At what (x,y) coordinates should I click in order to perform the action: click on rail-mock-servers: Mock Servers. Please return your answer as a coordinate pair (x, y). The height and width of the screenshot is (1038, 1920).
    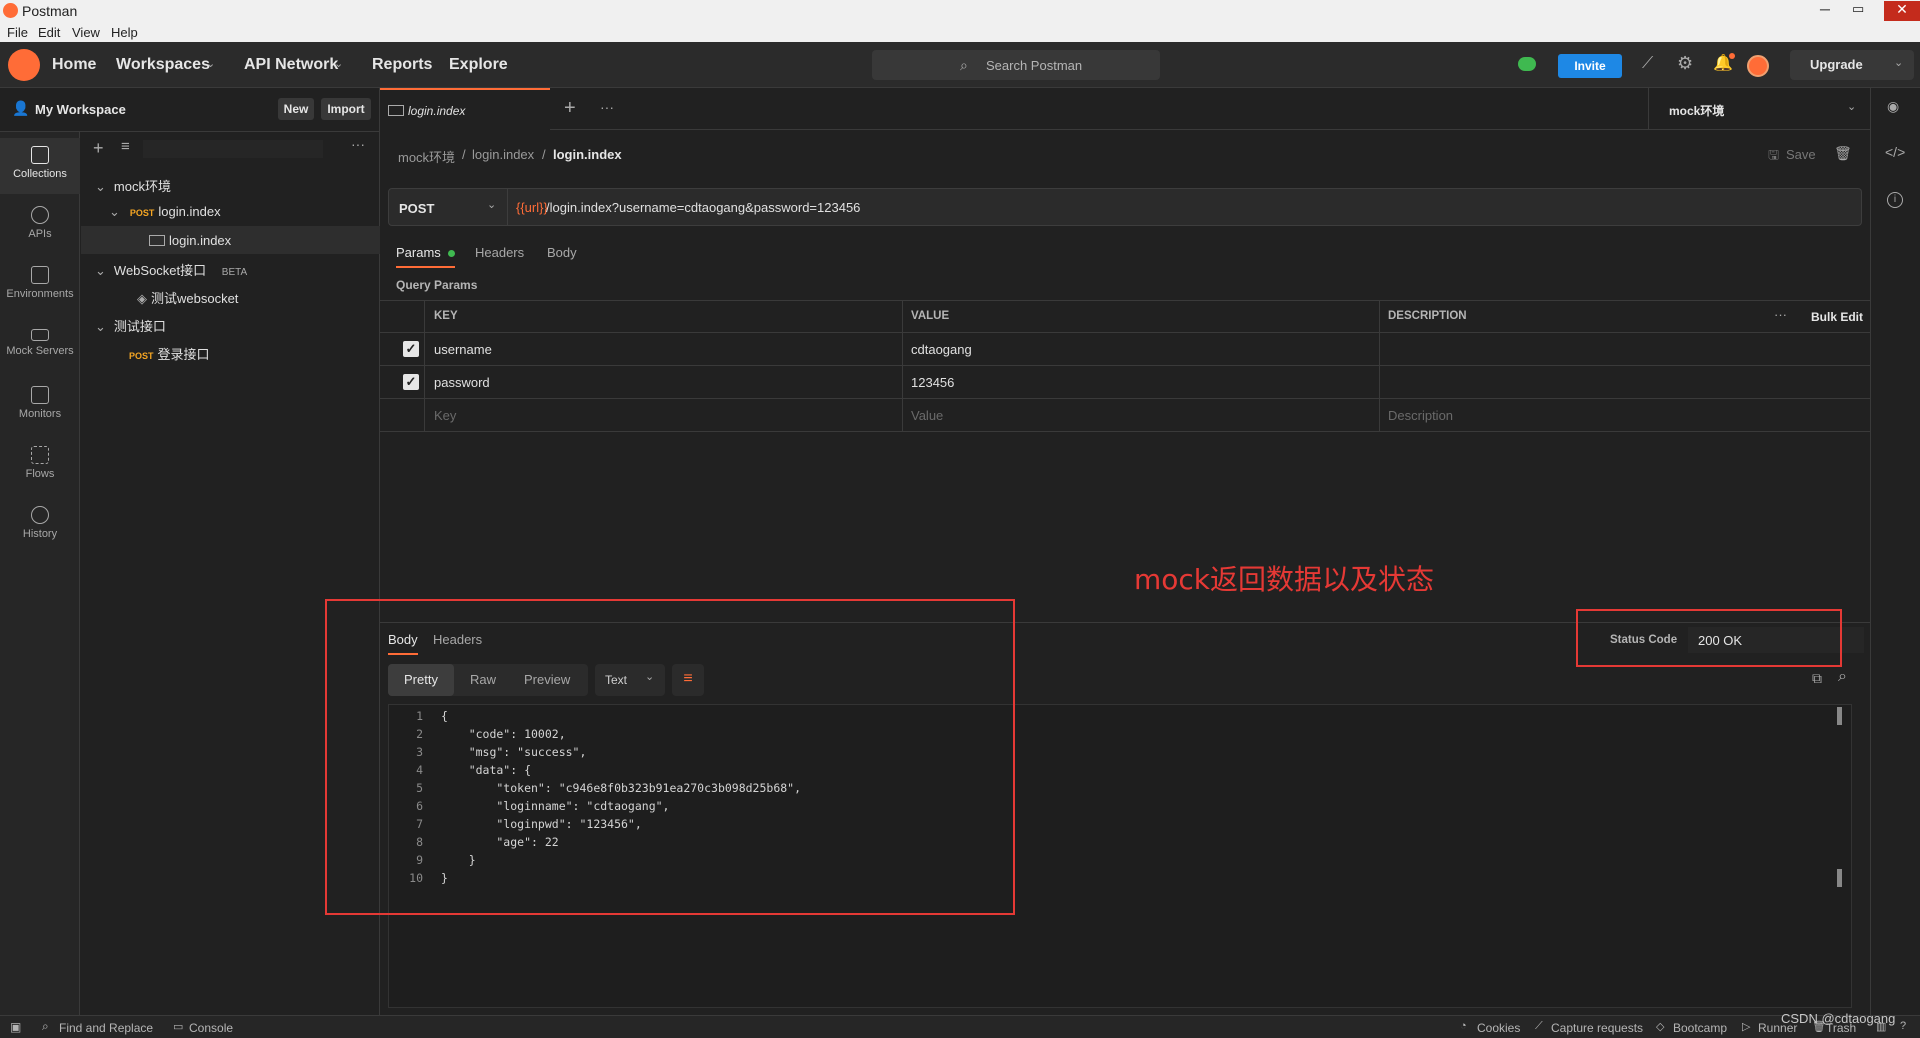
    Looking at the image, I should click on (40, 346).